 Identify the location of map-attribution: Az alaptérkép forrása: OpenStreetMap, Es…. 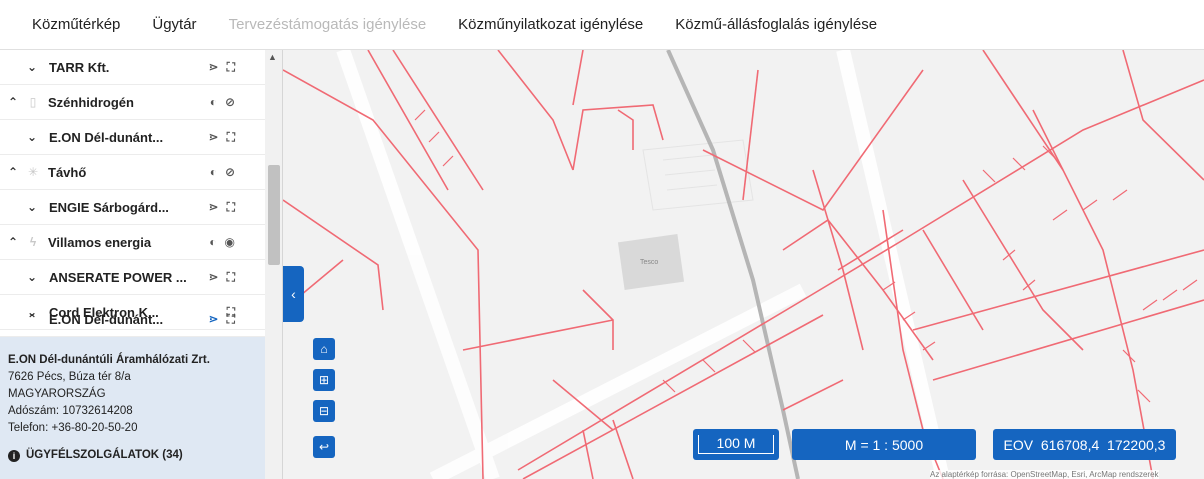
(1044, 474).